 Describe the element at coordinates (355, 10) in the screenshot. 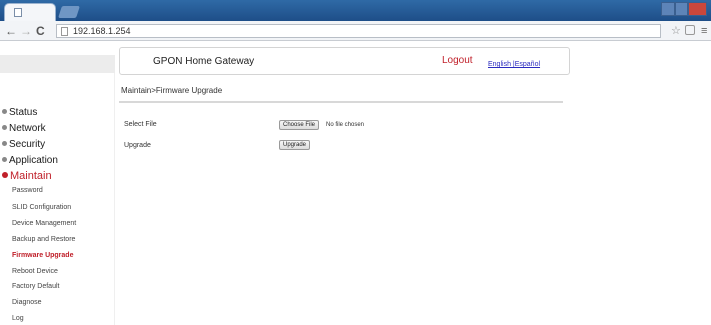

I see `browser-titlebar` at that location.